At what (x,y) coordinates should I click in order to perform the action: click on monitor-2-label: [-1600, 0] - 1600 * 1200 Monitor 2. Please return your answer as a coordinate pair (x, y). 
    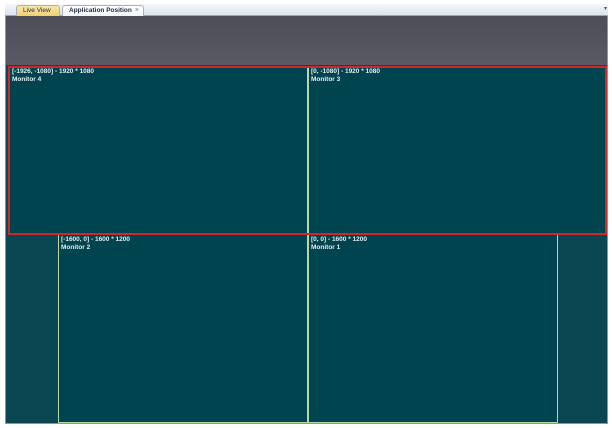
    Looking at the image, I should click on (95, 243).